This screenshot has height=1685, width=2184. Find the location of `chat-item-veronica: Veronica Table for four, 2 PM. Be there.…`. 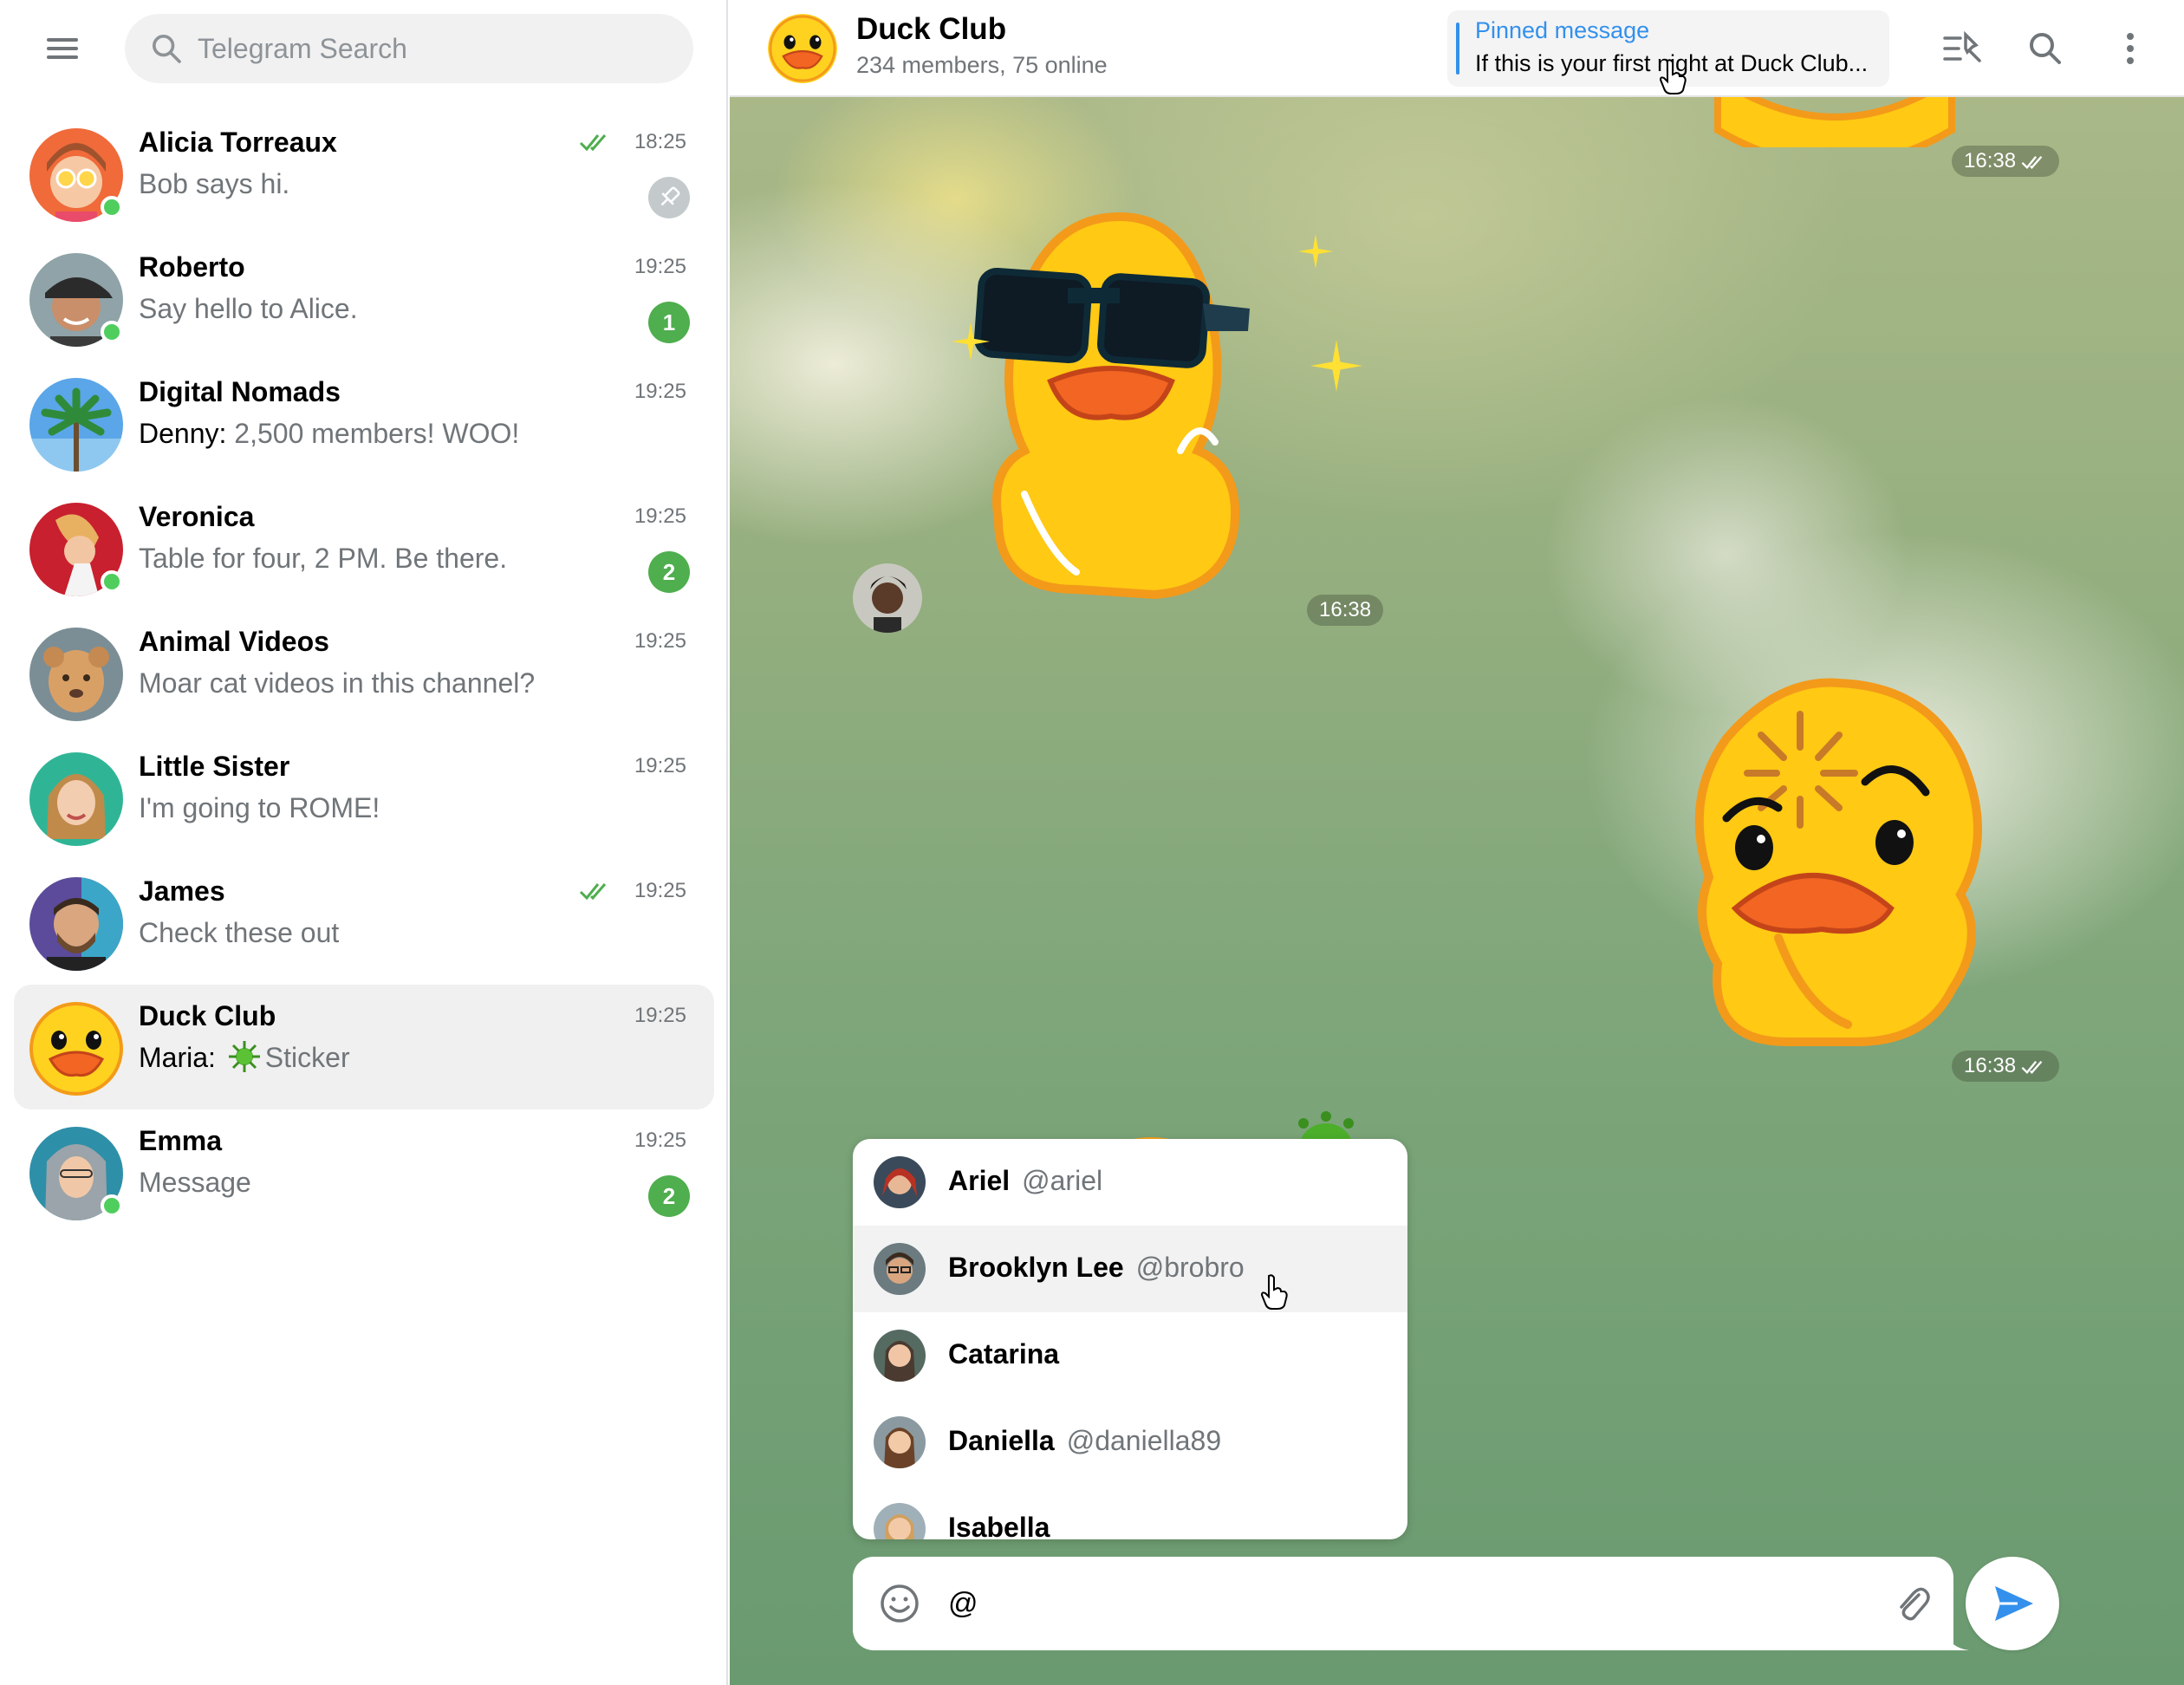

chat-item-veronica: Veronica Table for four, 2 PM. Be there.… is located at coordinates (364, 547).